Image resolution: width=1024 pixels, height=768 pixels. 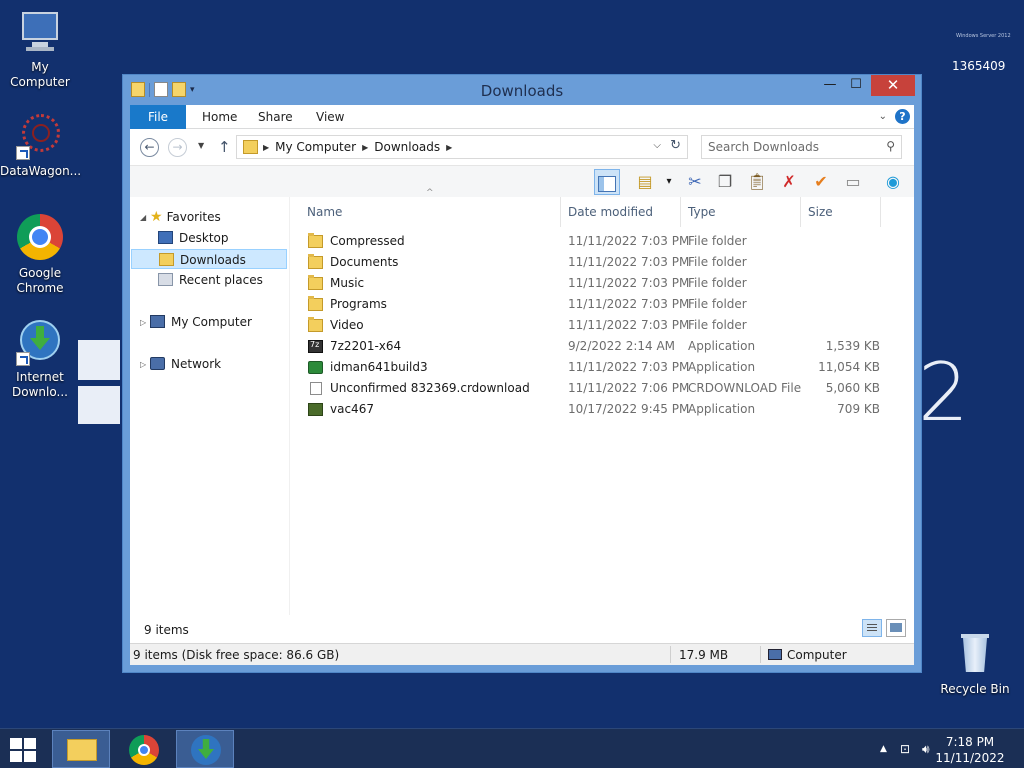 What do you see at coordinates (600, 325) in the screenshot?
I see `table-row: Video 11/11/2022 7:03 PM File folder` at bounding box center [600, 325].